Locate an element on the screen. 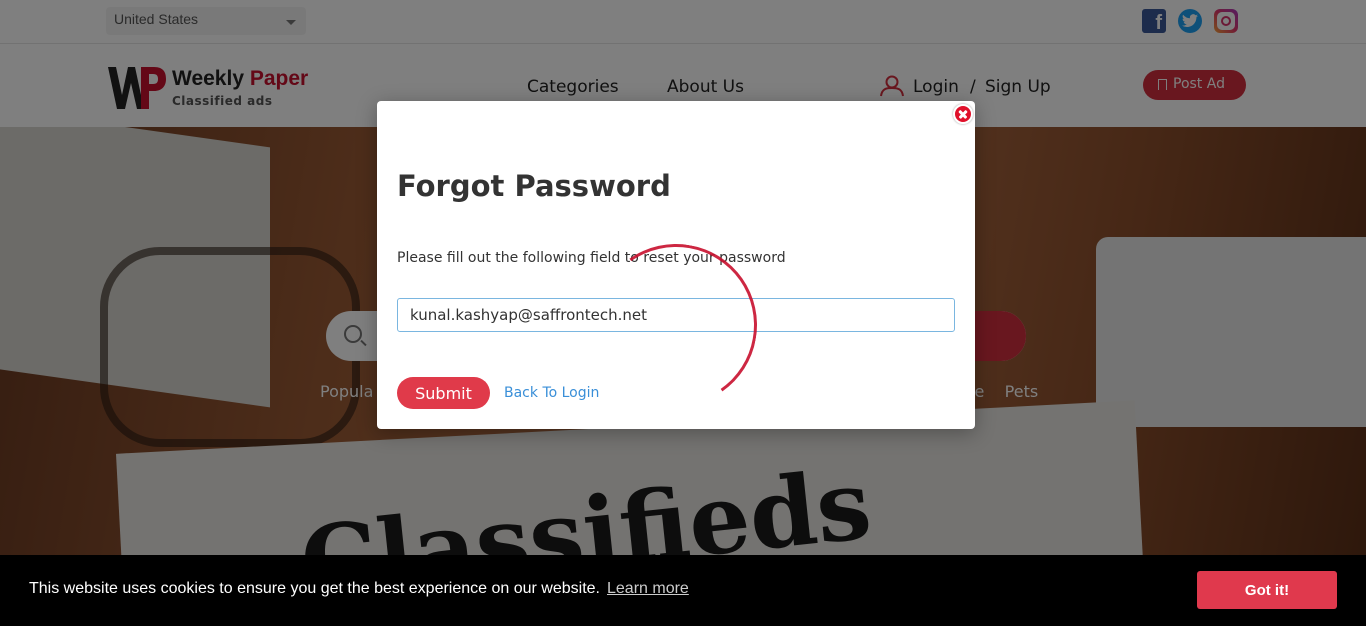 The height and width of the screenshot is (626, 1366). back-to-login-link: Back To Login is located at coordinates (551, 393).